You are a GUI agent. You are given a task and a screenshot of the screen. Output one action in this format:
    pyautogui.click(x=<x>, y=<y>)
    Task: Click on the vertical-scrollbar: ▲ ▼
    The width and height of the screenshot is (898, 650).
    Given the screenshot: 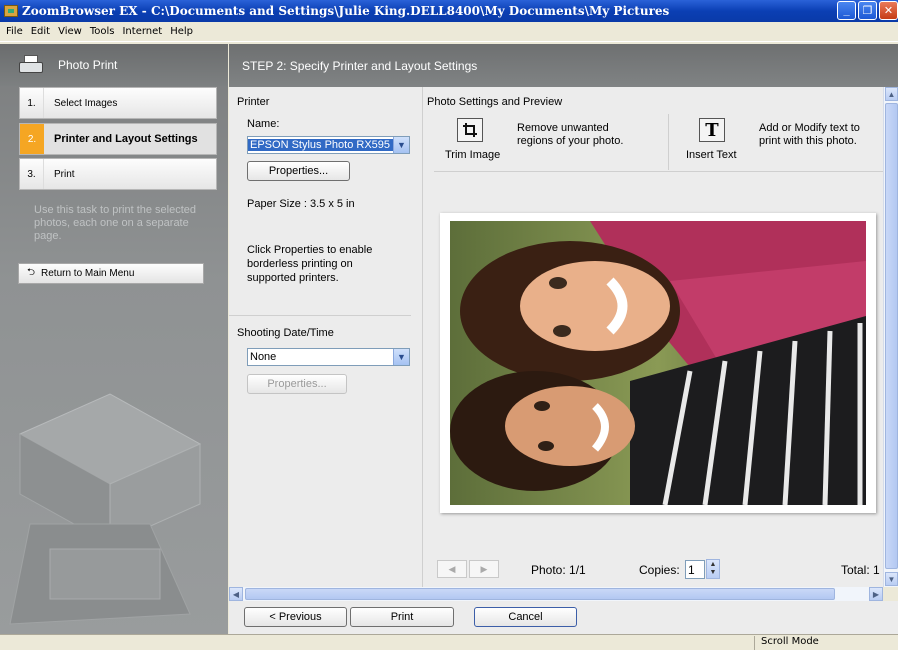 What is the action you would take?
    pyautogui.click(x=890, y=337)
    